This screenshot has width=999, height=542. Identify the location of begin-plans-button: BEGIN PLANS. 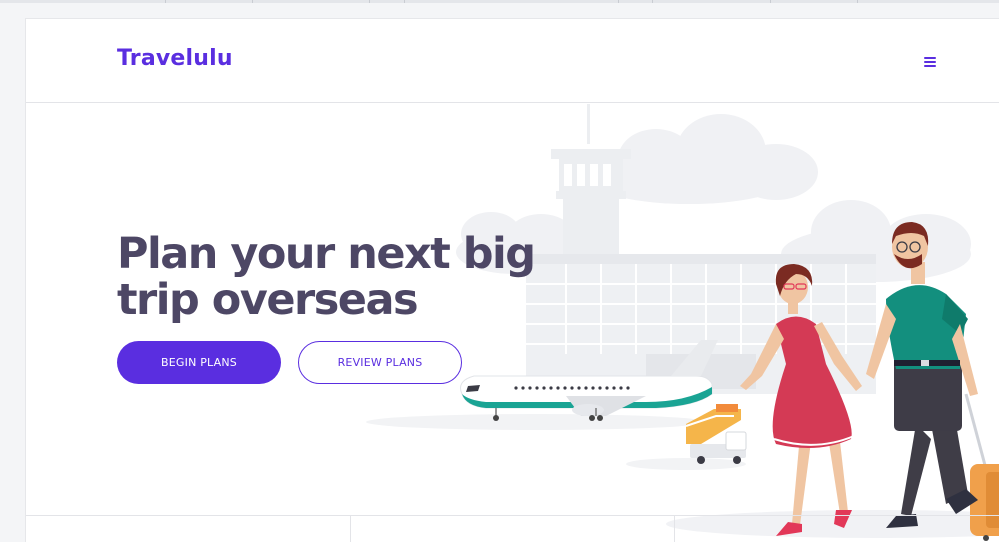
(199, 362).